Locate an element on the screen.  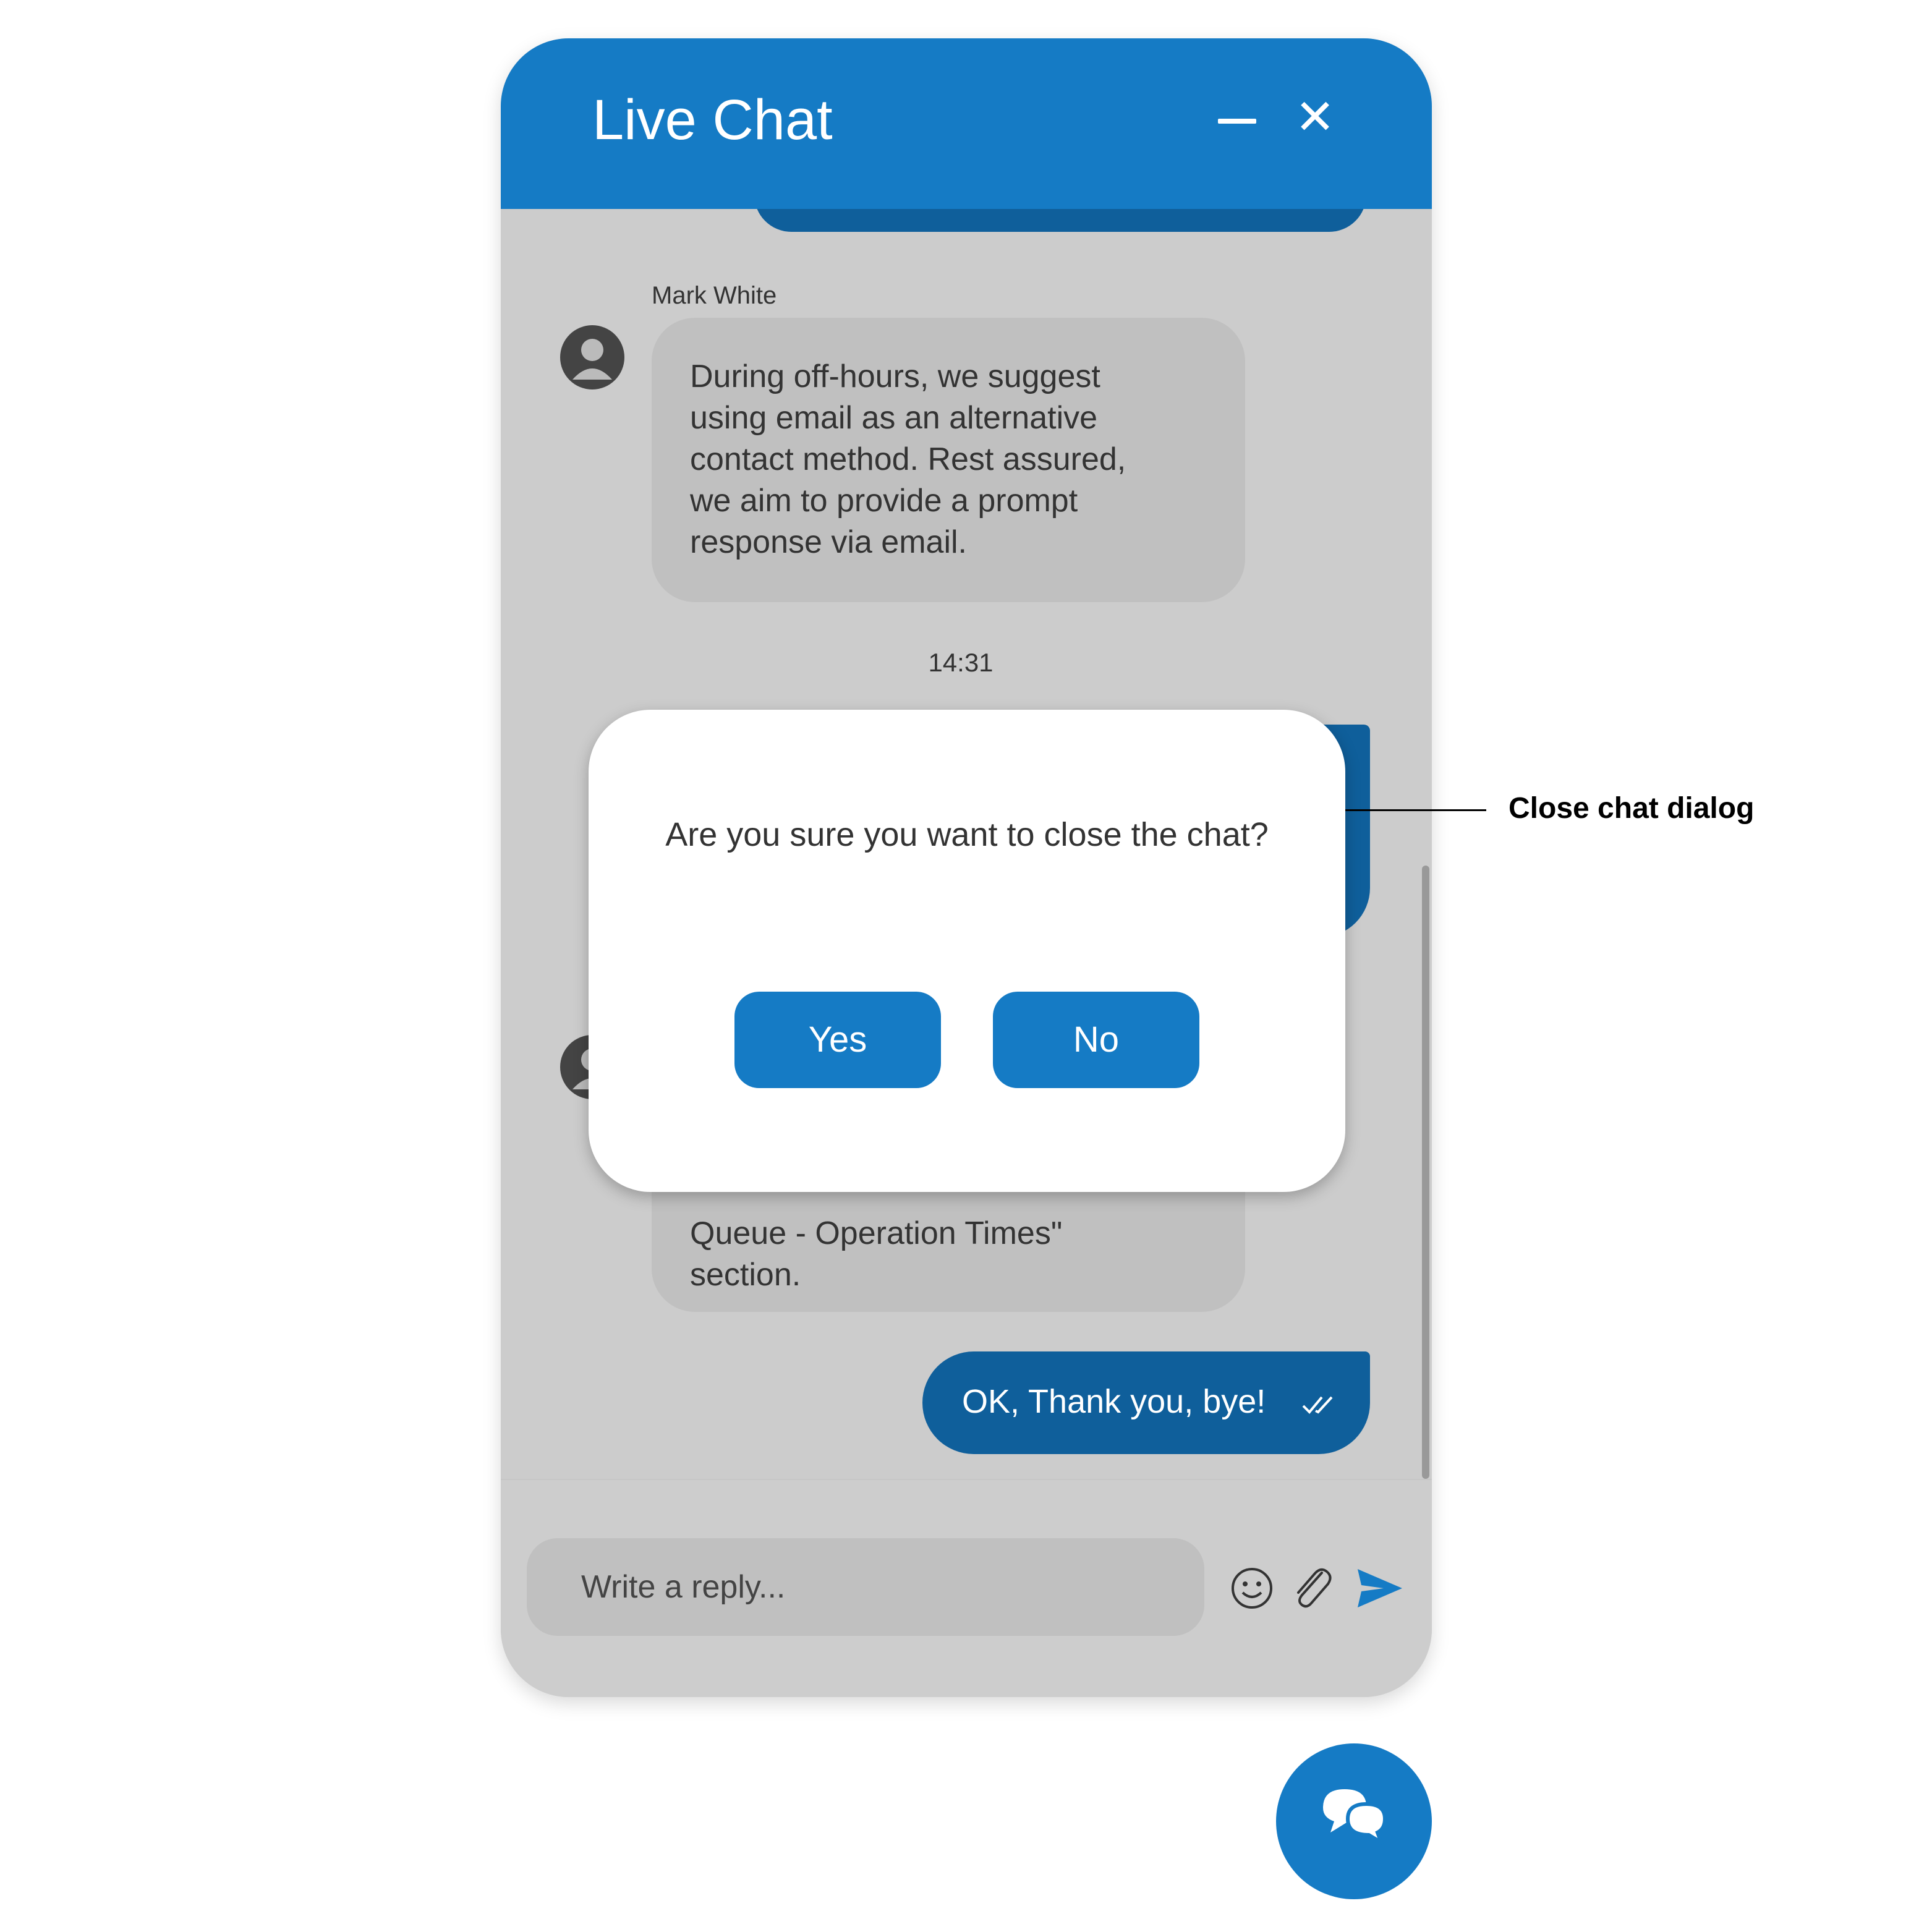
attachment-icon is located at coordinates (1312, 1588).